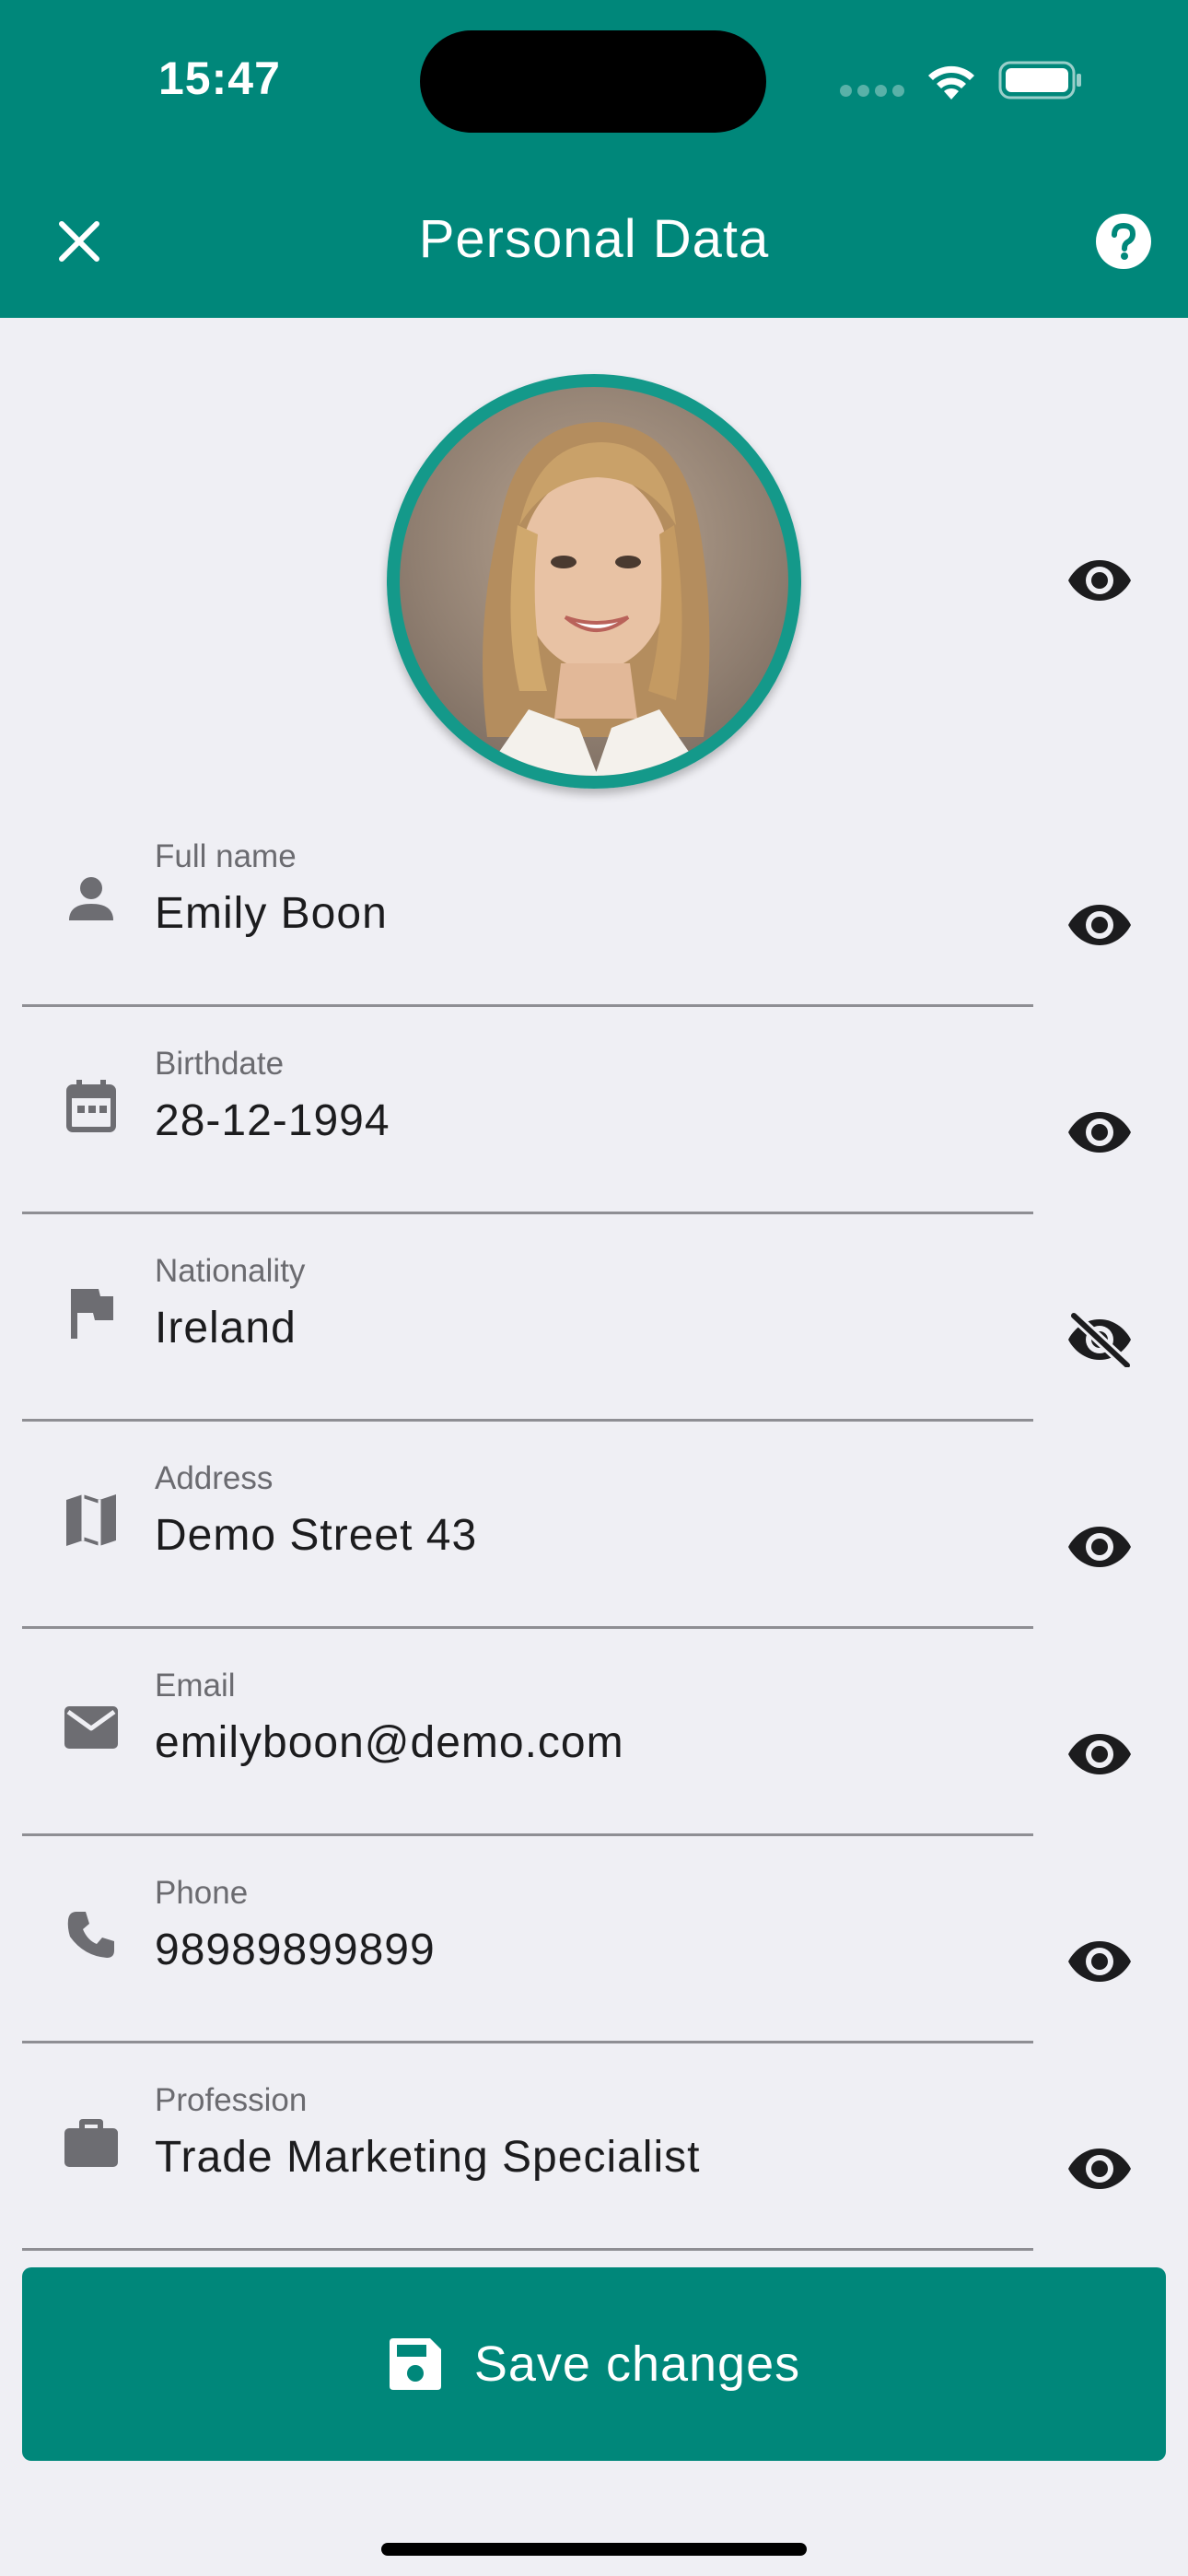  Describe the element at coordinates (527, 1110) in the screenshot. I see `field-birthdate: Birthdate 28-12-1994` at that location.